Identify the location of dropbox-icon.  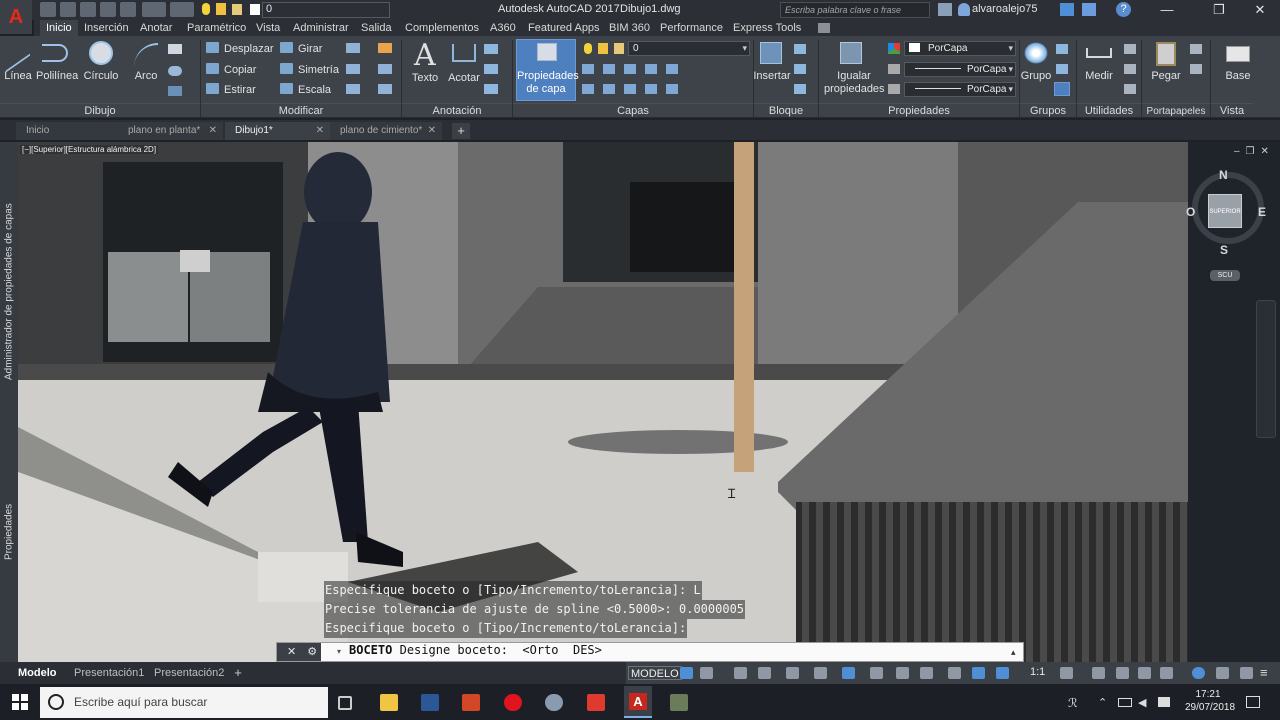
(1164, 702).